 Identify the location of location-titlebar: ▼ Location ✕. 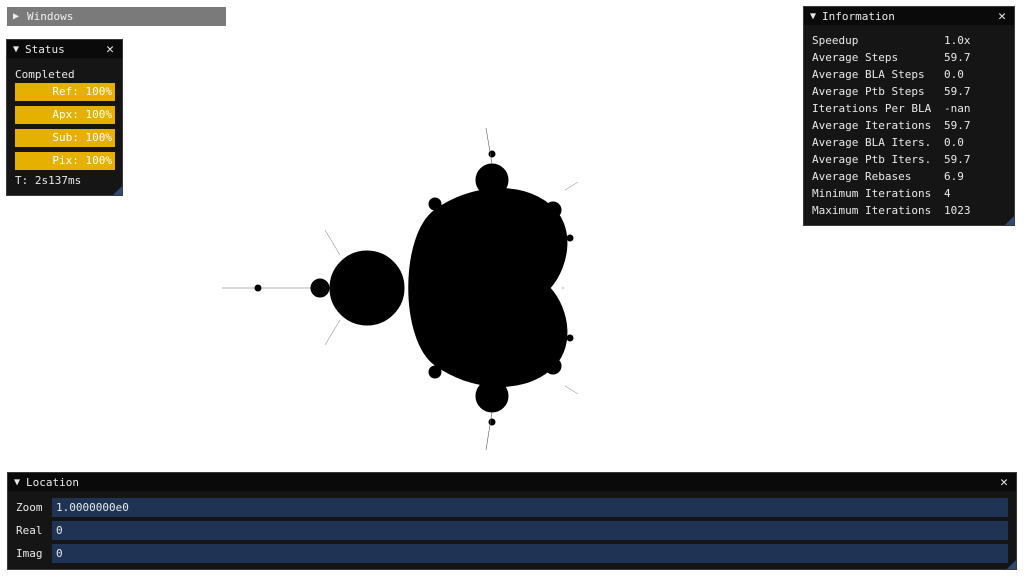
(512, 482).